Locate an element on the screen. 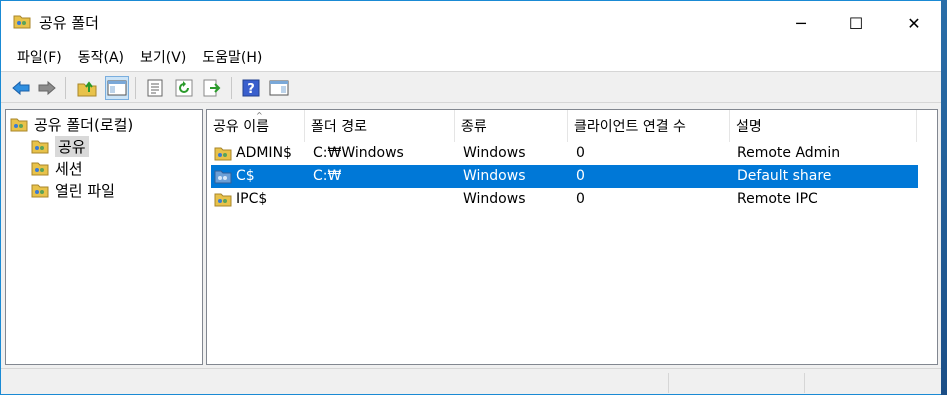 This screenshot has width=947, height=395. menu-action: 동작(A) is located at coordinates (101, 58).